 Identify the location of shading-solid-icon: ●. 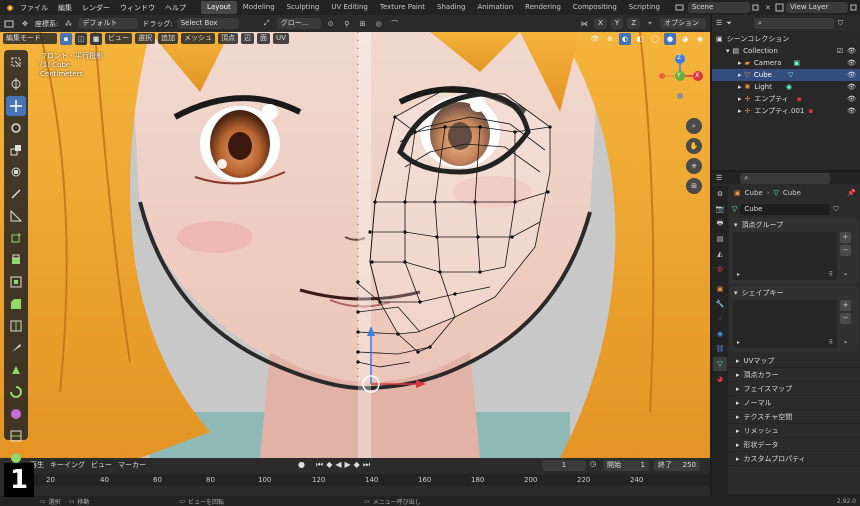
(670, 38).